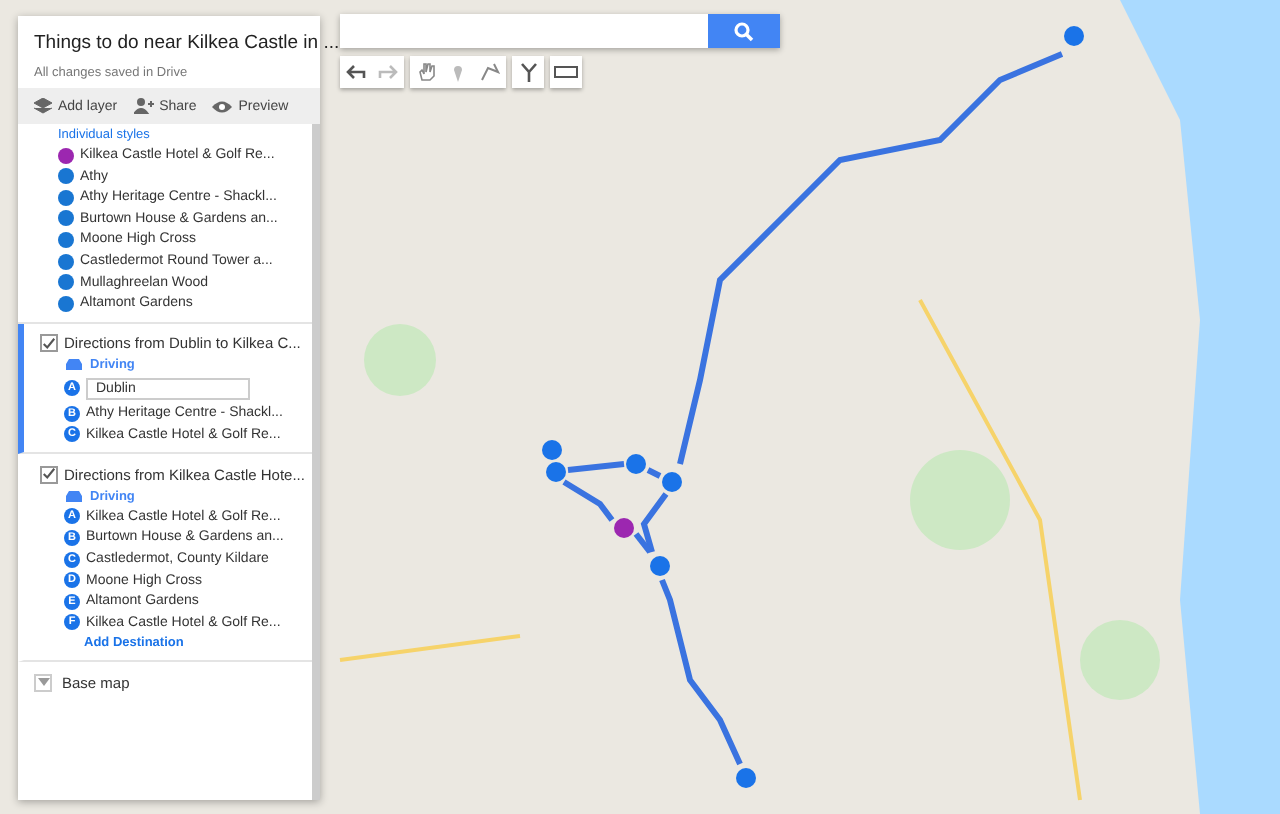  I want to click on hand-tool-button, so click(426, 72).